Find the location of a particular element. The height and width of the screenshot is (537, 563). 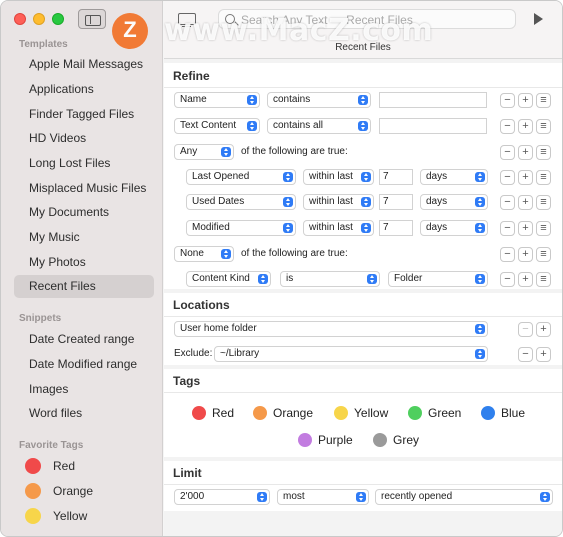

sidebar-item-misplaced-music-files: Misplaced Music Files is located at coordinates (84, 188).